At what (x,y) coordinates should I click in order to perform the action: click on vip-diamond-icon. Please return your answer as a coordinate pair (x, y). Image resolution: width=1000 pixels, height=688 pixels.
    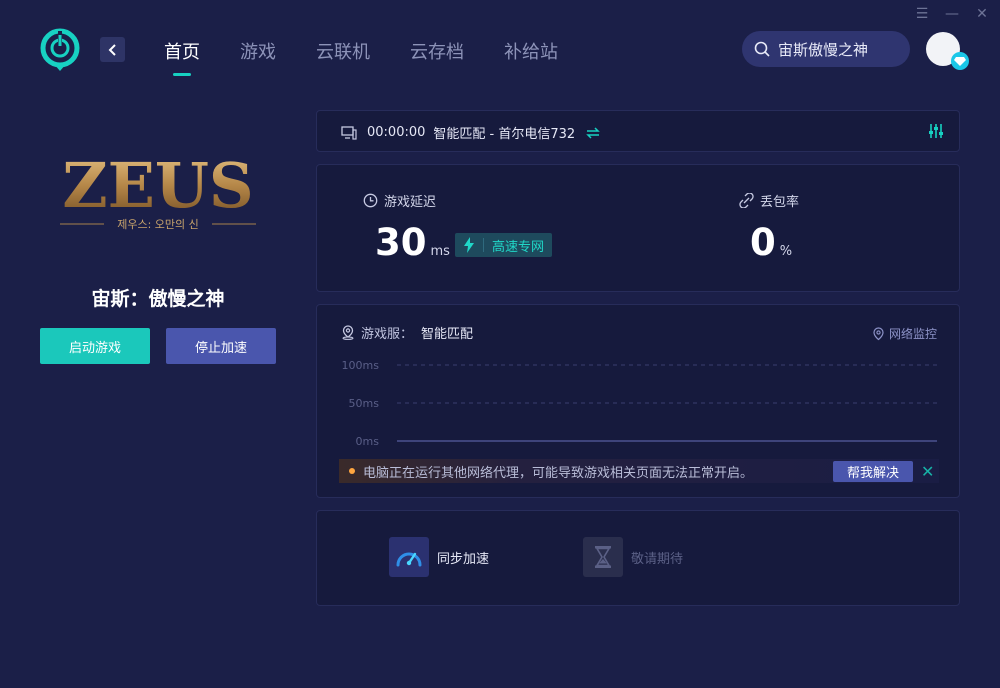
    Looking at the image, I should click on (960, 61).